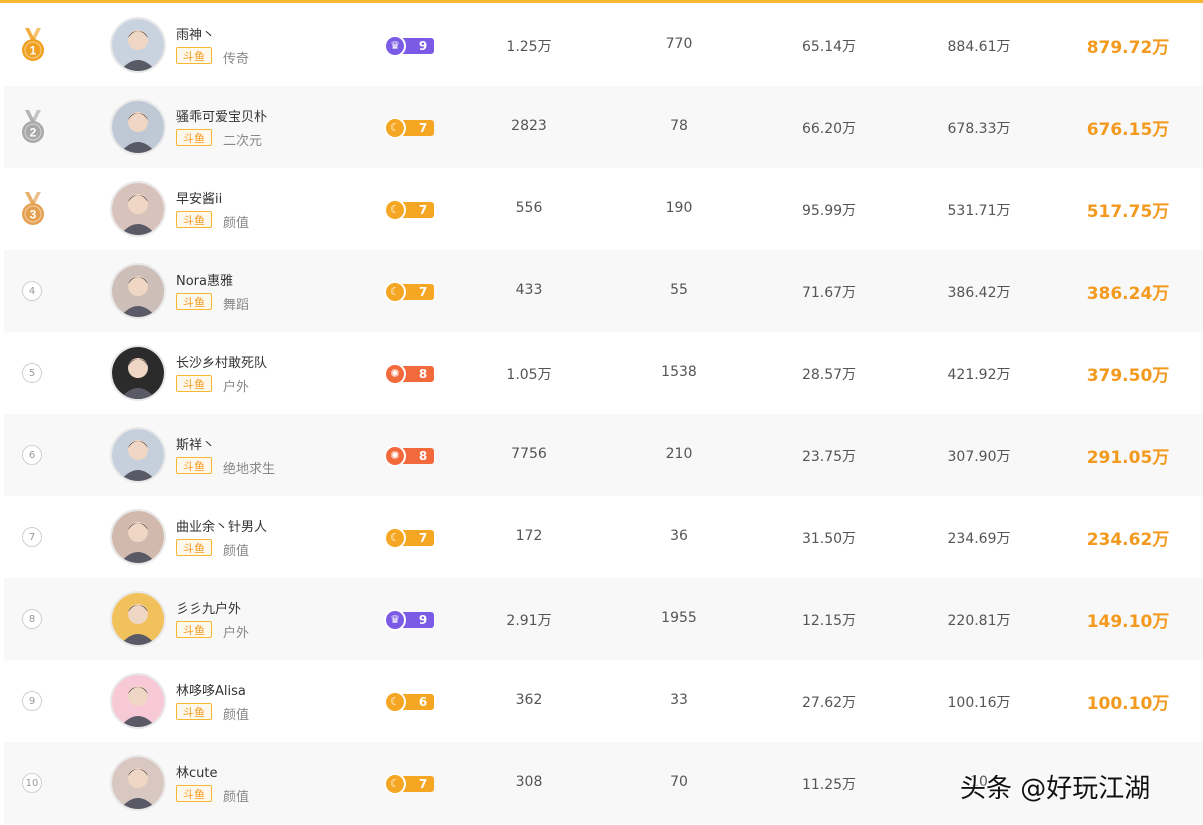 The width and height of the screenshot is (1203, 825). I want to click on stat-value-2: 78, so click(679, 126).